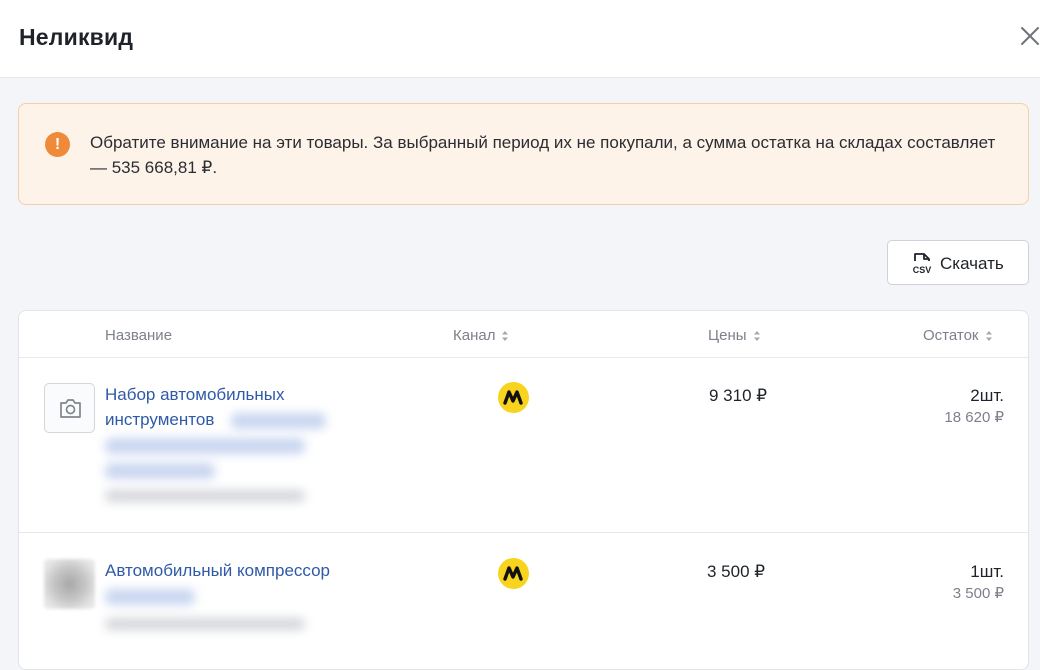 This screenshot has height=670, width=1040. Describe the element at coordinates (736, 571) in the screenshot. I see `product-price: 3 500 ₽` at that location.